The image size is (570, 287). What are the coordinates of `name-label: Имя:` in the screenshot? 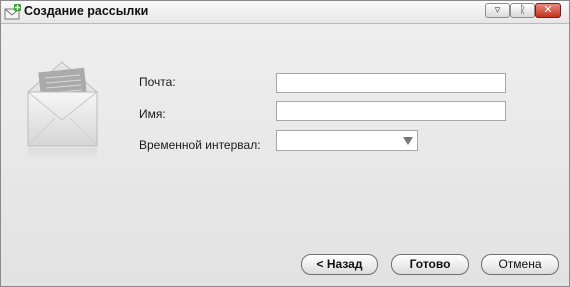 It's located at (152, 114).